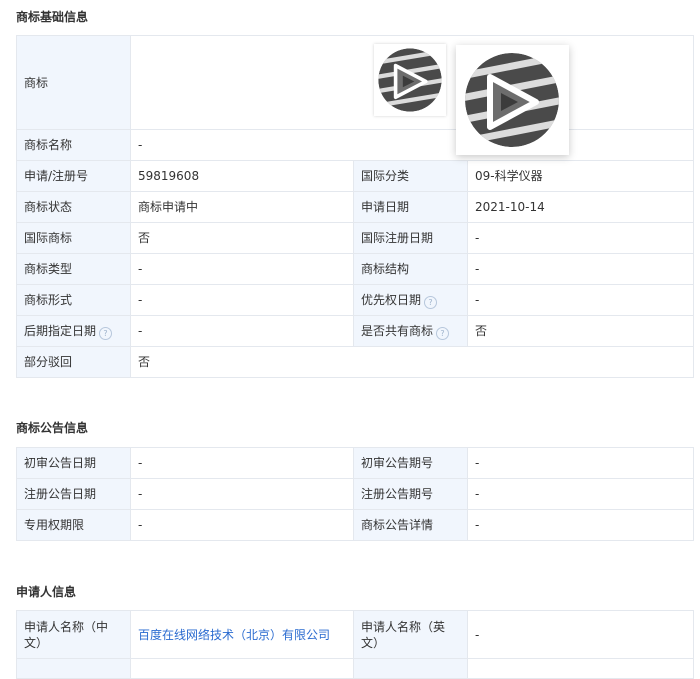 The image size is (700, 679). What do you see at coordinates (580, 269) in the screenshot?
I see `trademark-structure-value: -` at bounding box center [580, 269].